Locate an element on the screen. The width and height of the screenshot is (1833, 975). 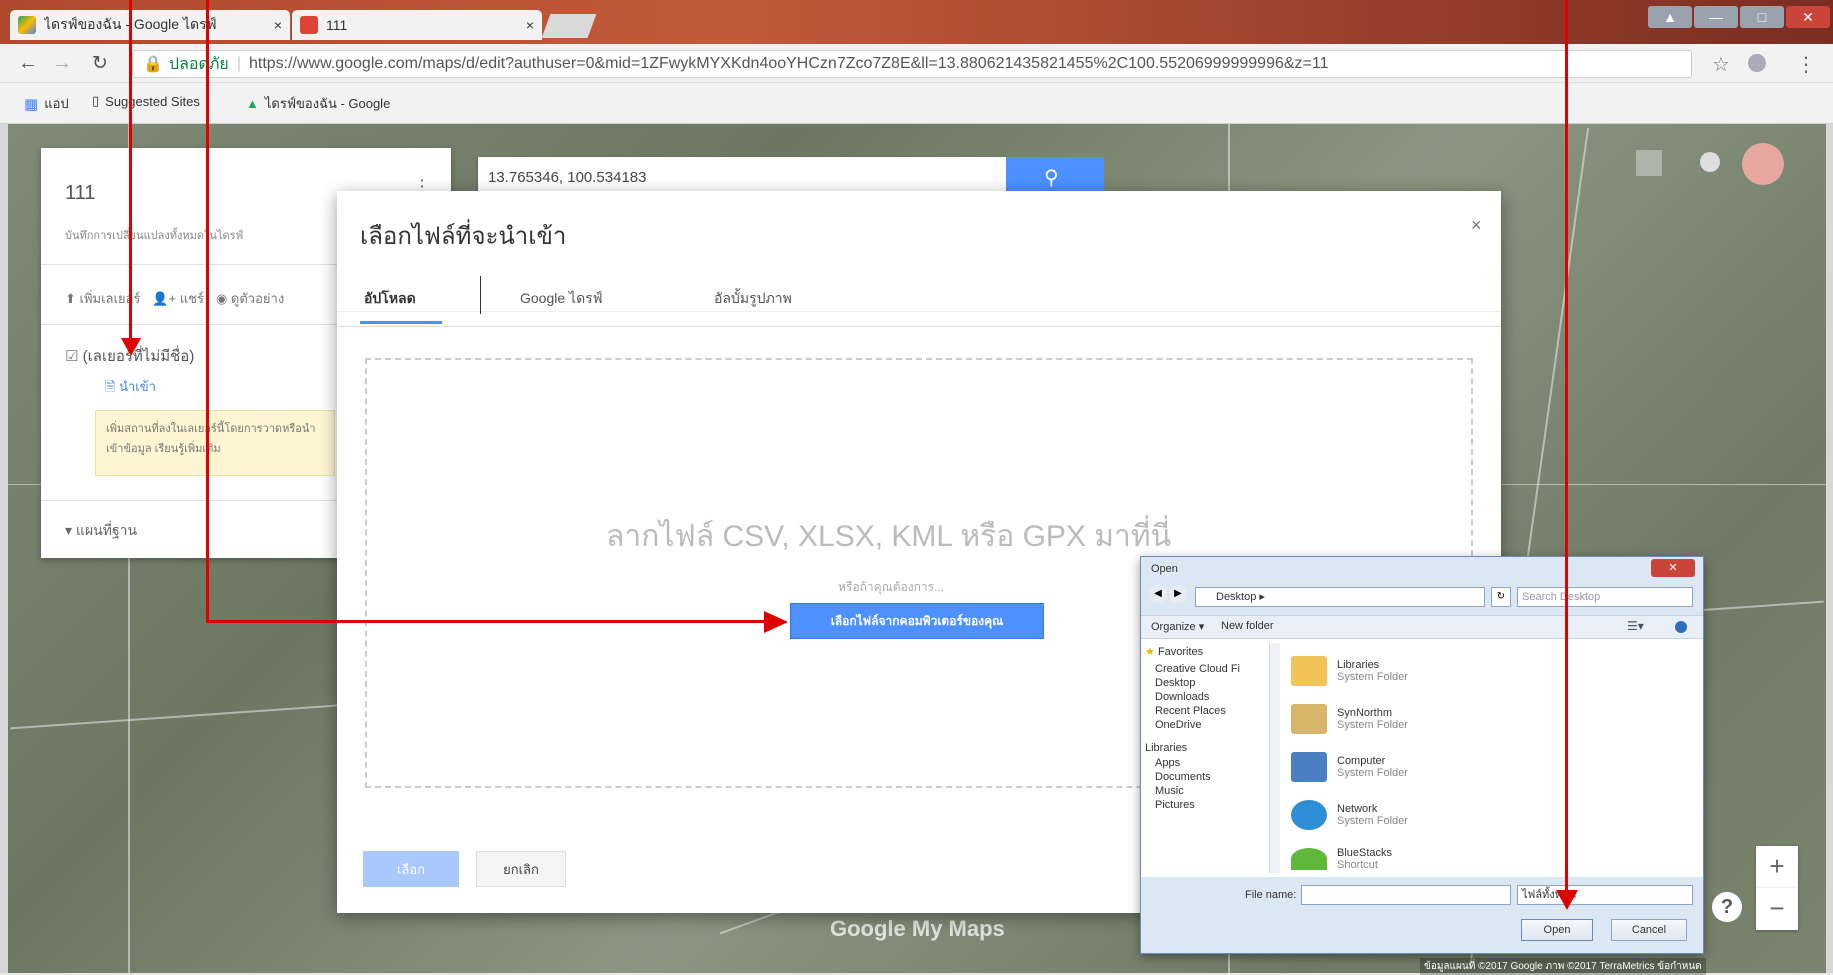
tab-drive: ไดรฟ์ของฉัน - Google ไดรฟ์ × is located at coordinates (150, 25).